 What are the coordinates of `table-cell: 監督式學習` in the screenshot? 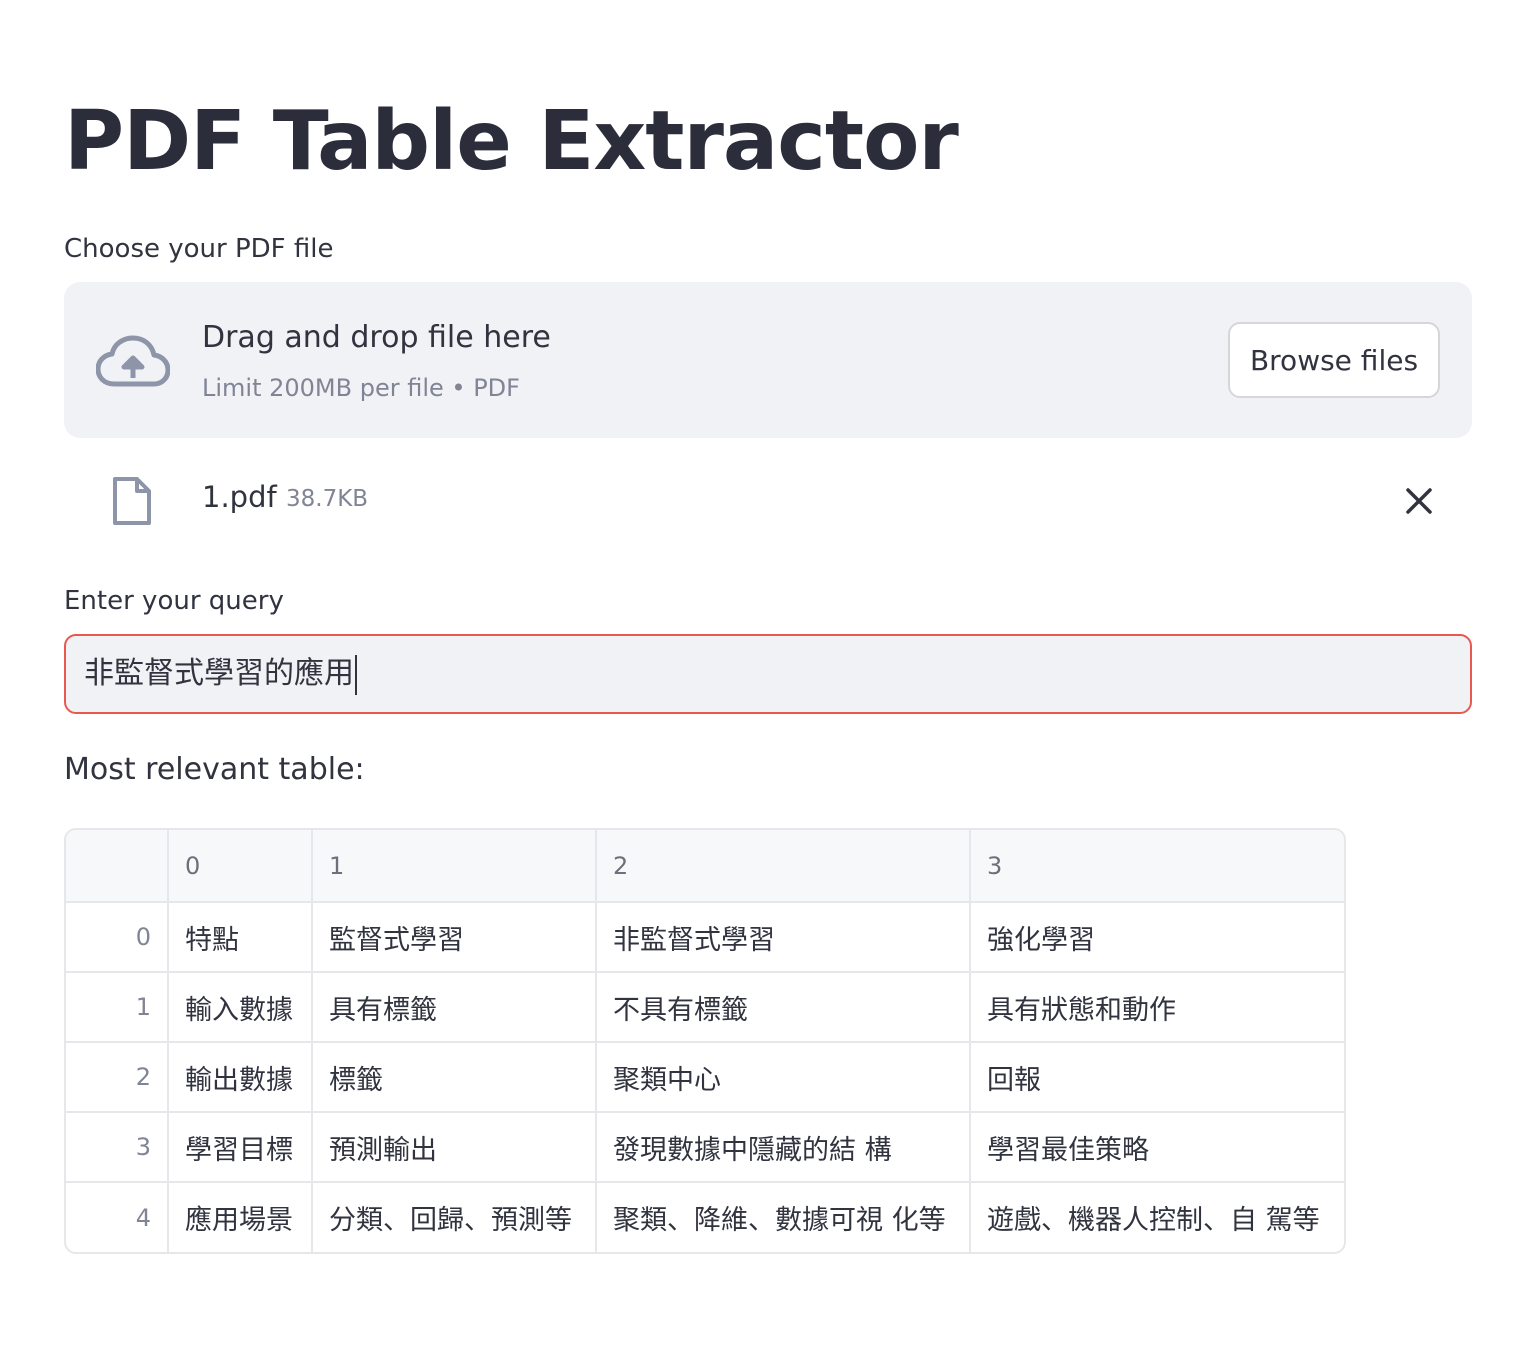 It's located at (454, 937).